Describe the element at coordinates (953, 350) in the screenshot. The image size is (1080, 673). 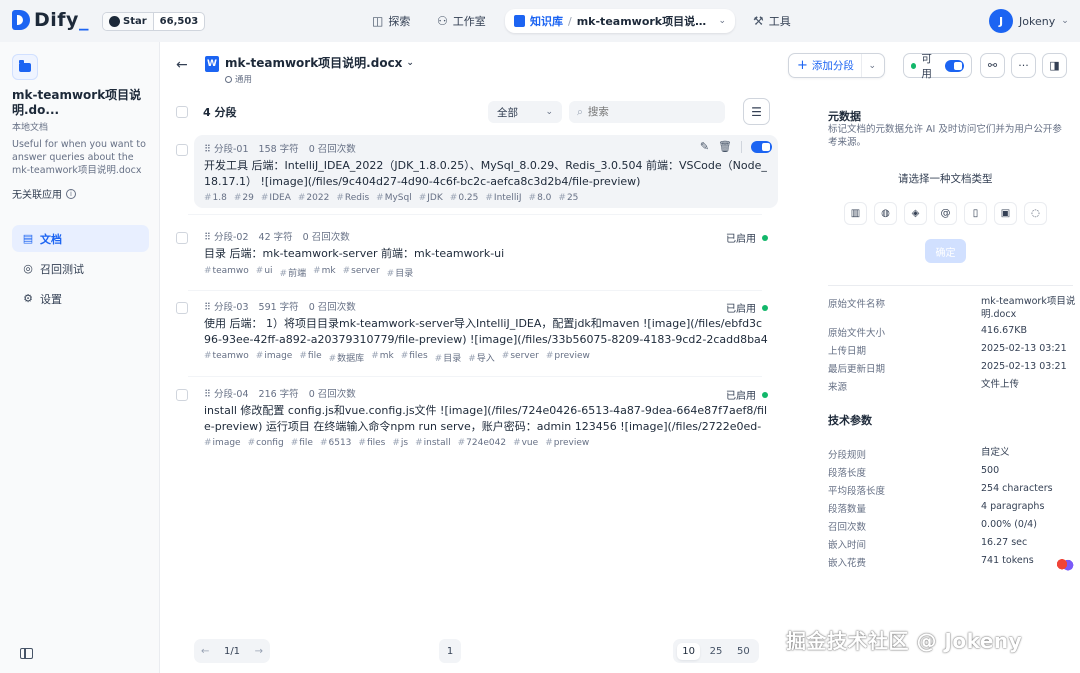
I see `info-row: 上传日期 2025-02-13 03:21` at that location.